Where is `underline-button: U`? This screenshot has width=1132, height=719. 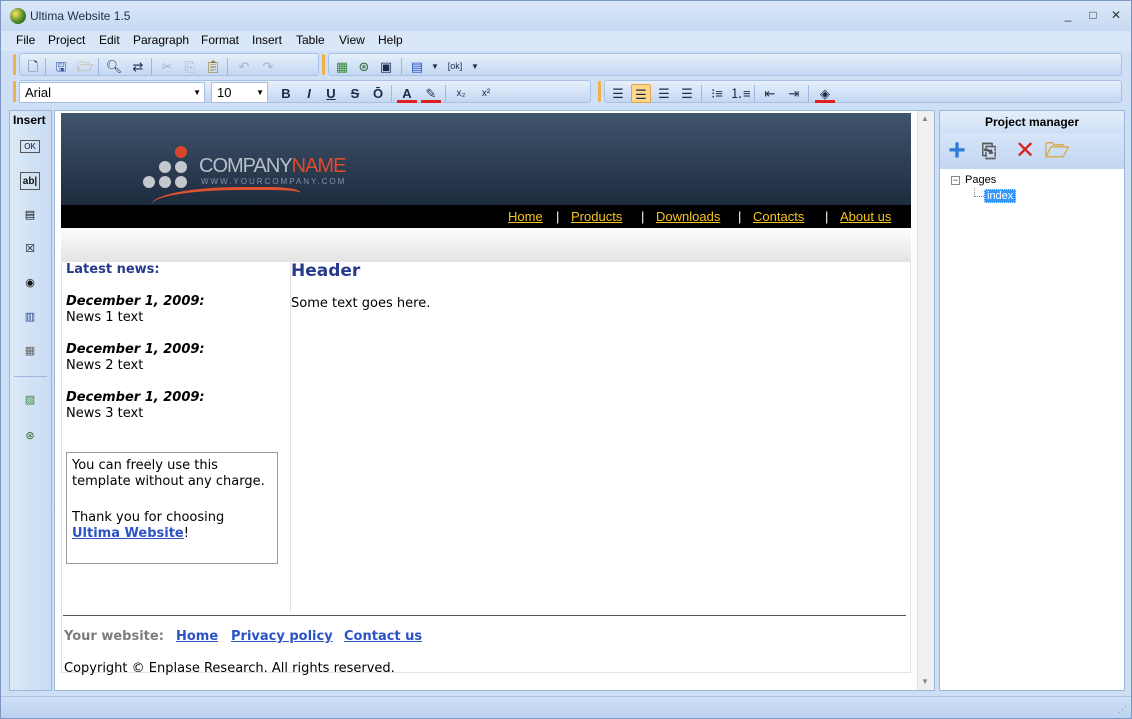
underline-button: U is located at coordinates (331, 93).